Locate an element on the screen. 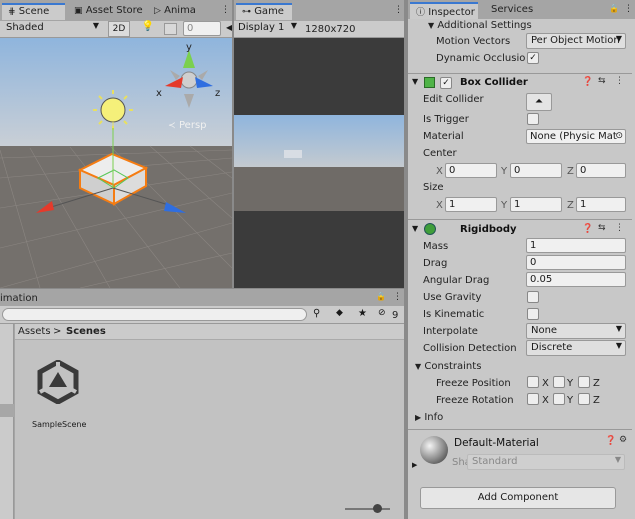  box-collider-header: ▼ ✓ Box Collider ❓ ⇆ ⋮ is located at coordinates (520, 82).